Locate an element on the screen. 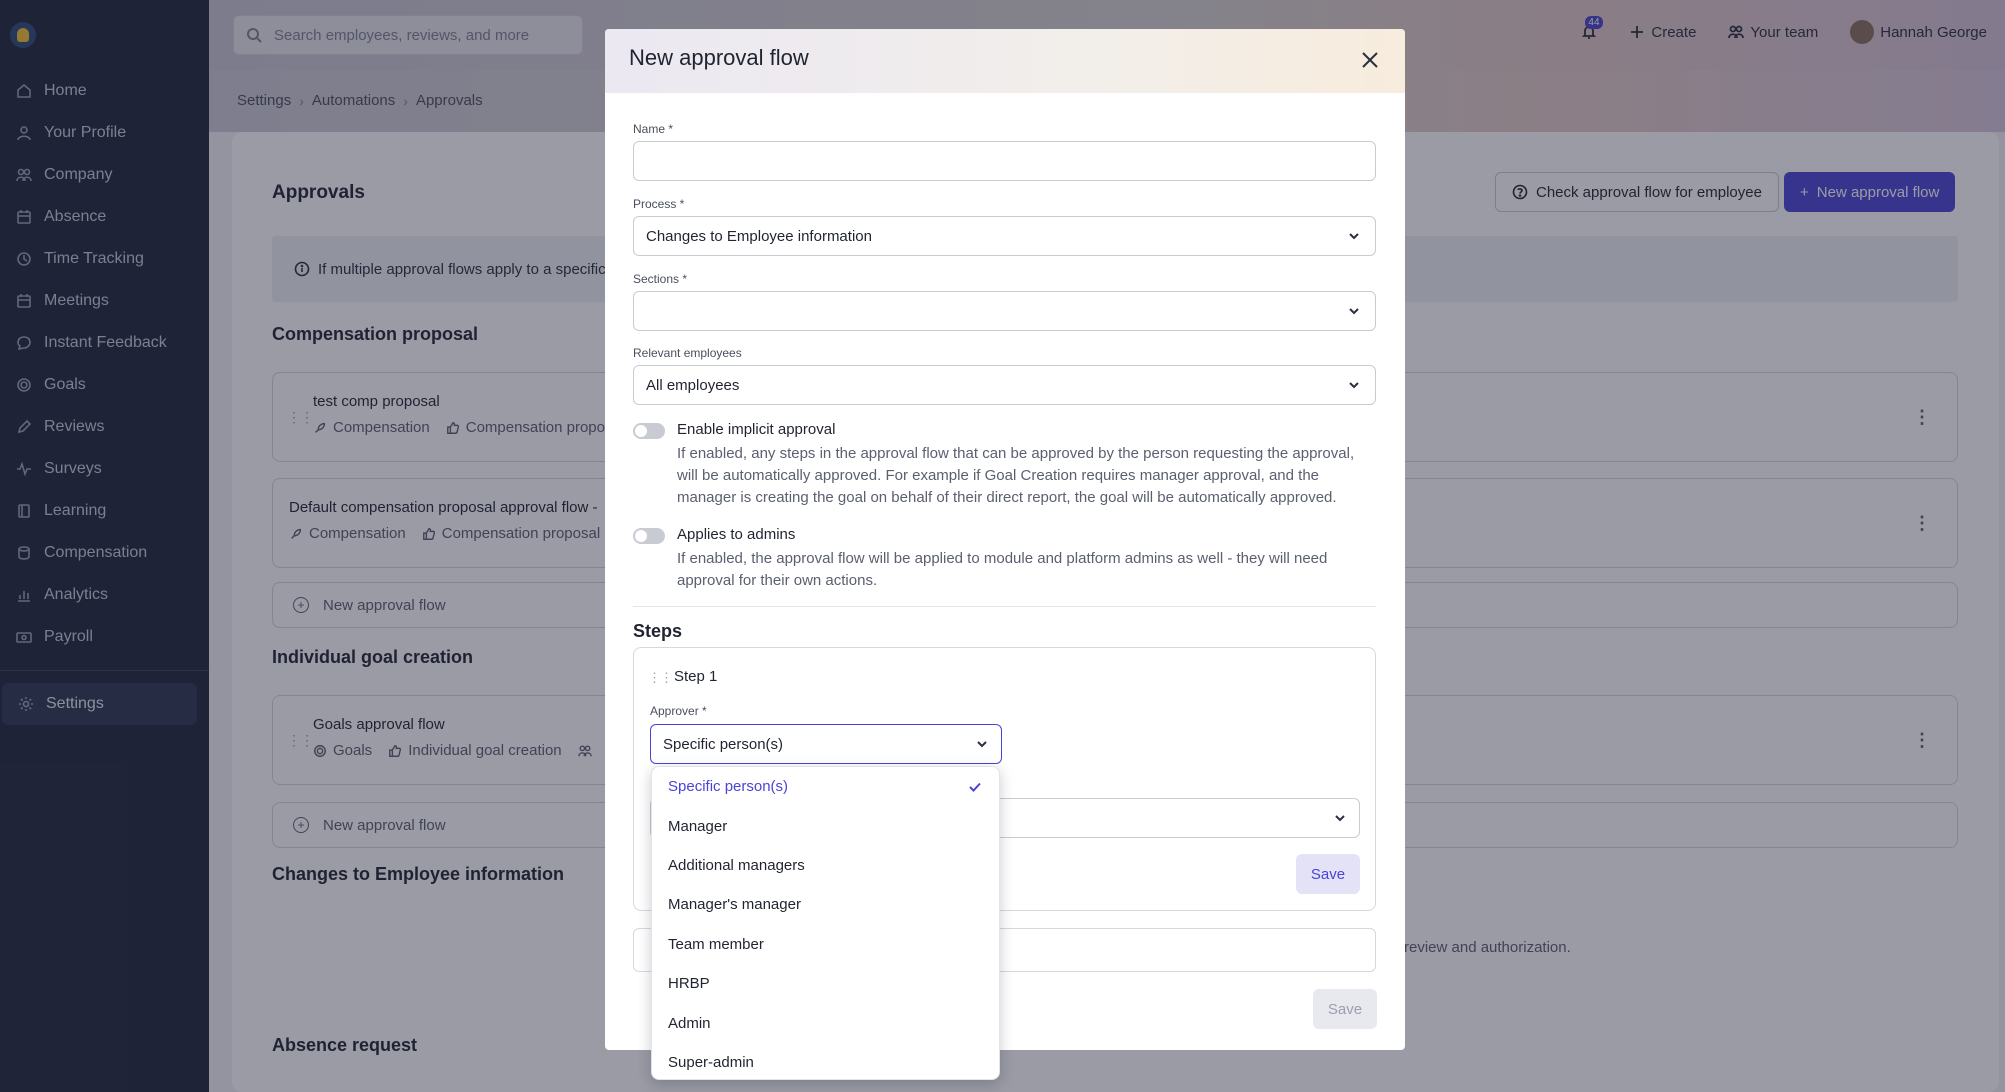 The height and width of the screenshot is (1092, 2005). dropdown-option-hrbp: HRBP is located at coordinates (825, 983).